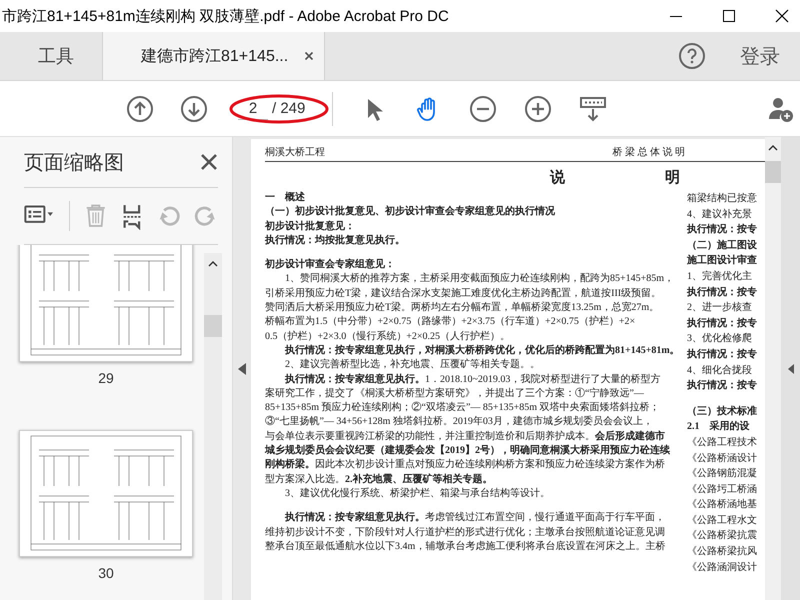 This screenshot has height=600, width=800. Describe the element at coordinates (722, 489) in the screenshot. I see `text-line: 《公路圬工桥涵` at that location.